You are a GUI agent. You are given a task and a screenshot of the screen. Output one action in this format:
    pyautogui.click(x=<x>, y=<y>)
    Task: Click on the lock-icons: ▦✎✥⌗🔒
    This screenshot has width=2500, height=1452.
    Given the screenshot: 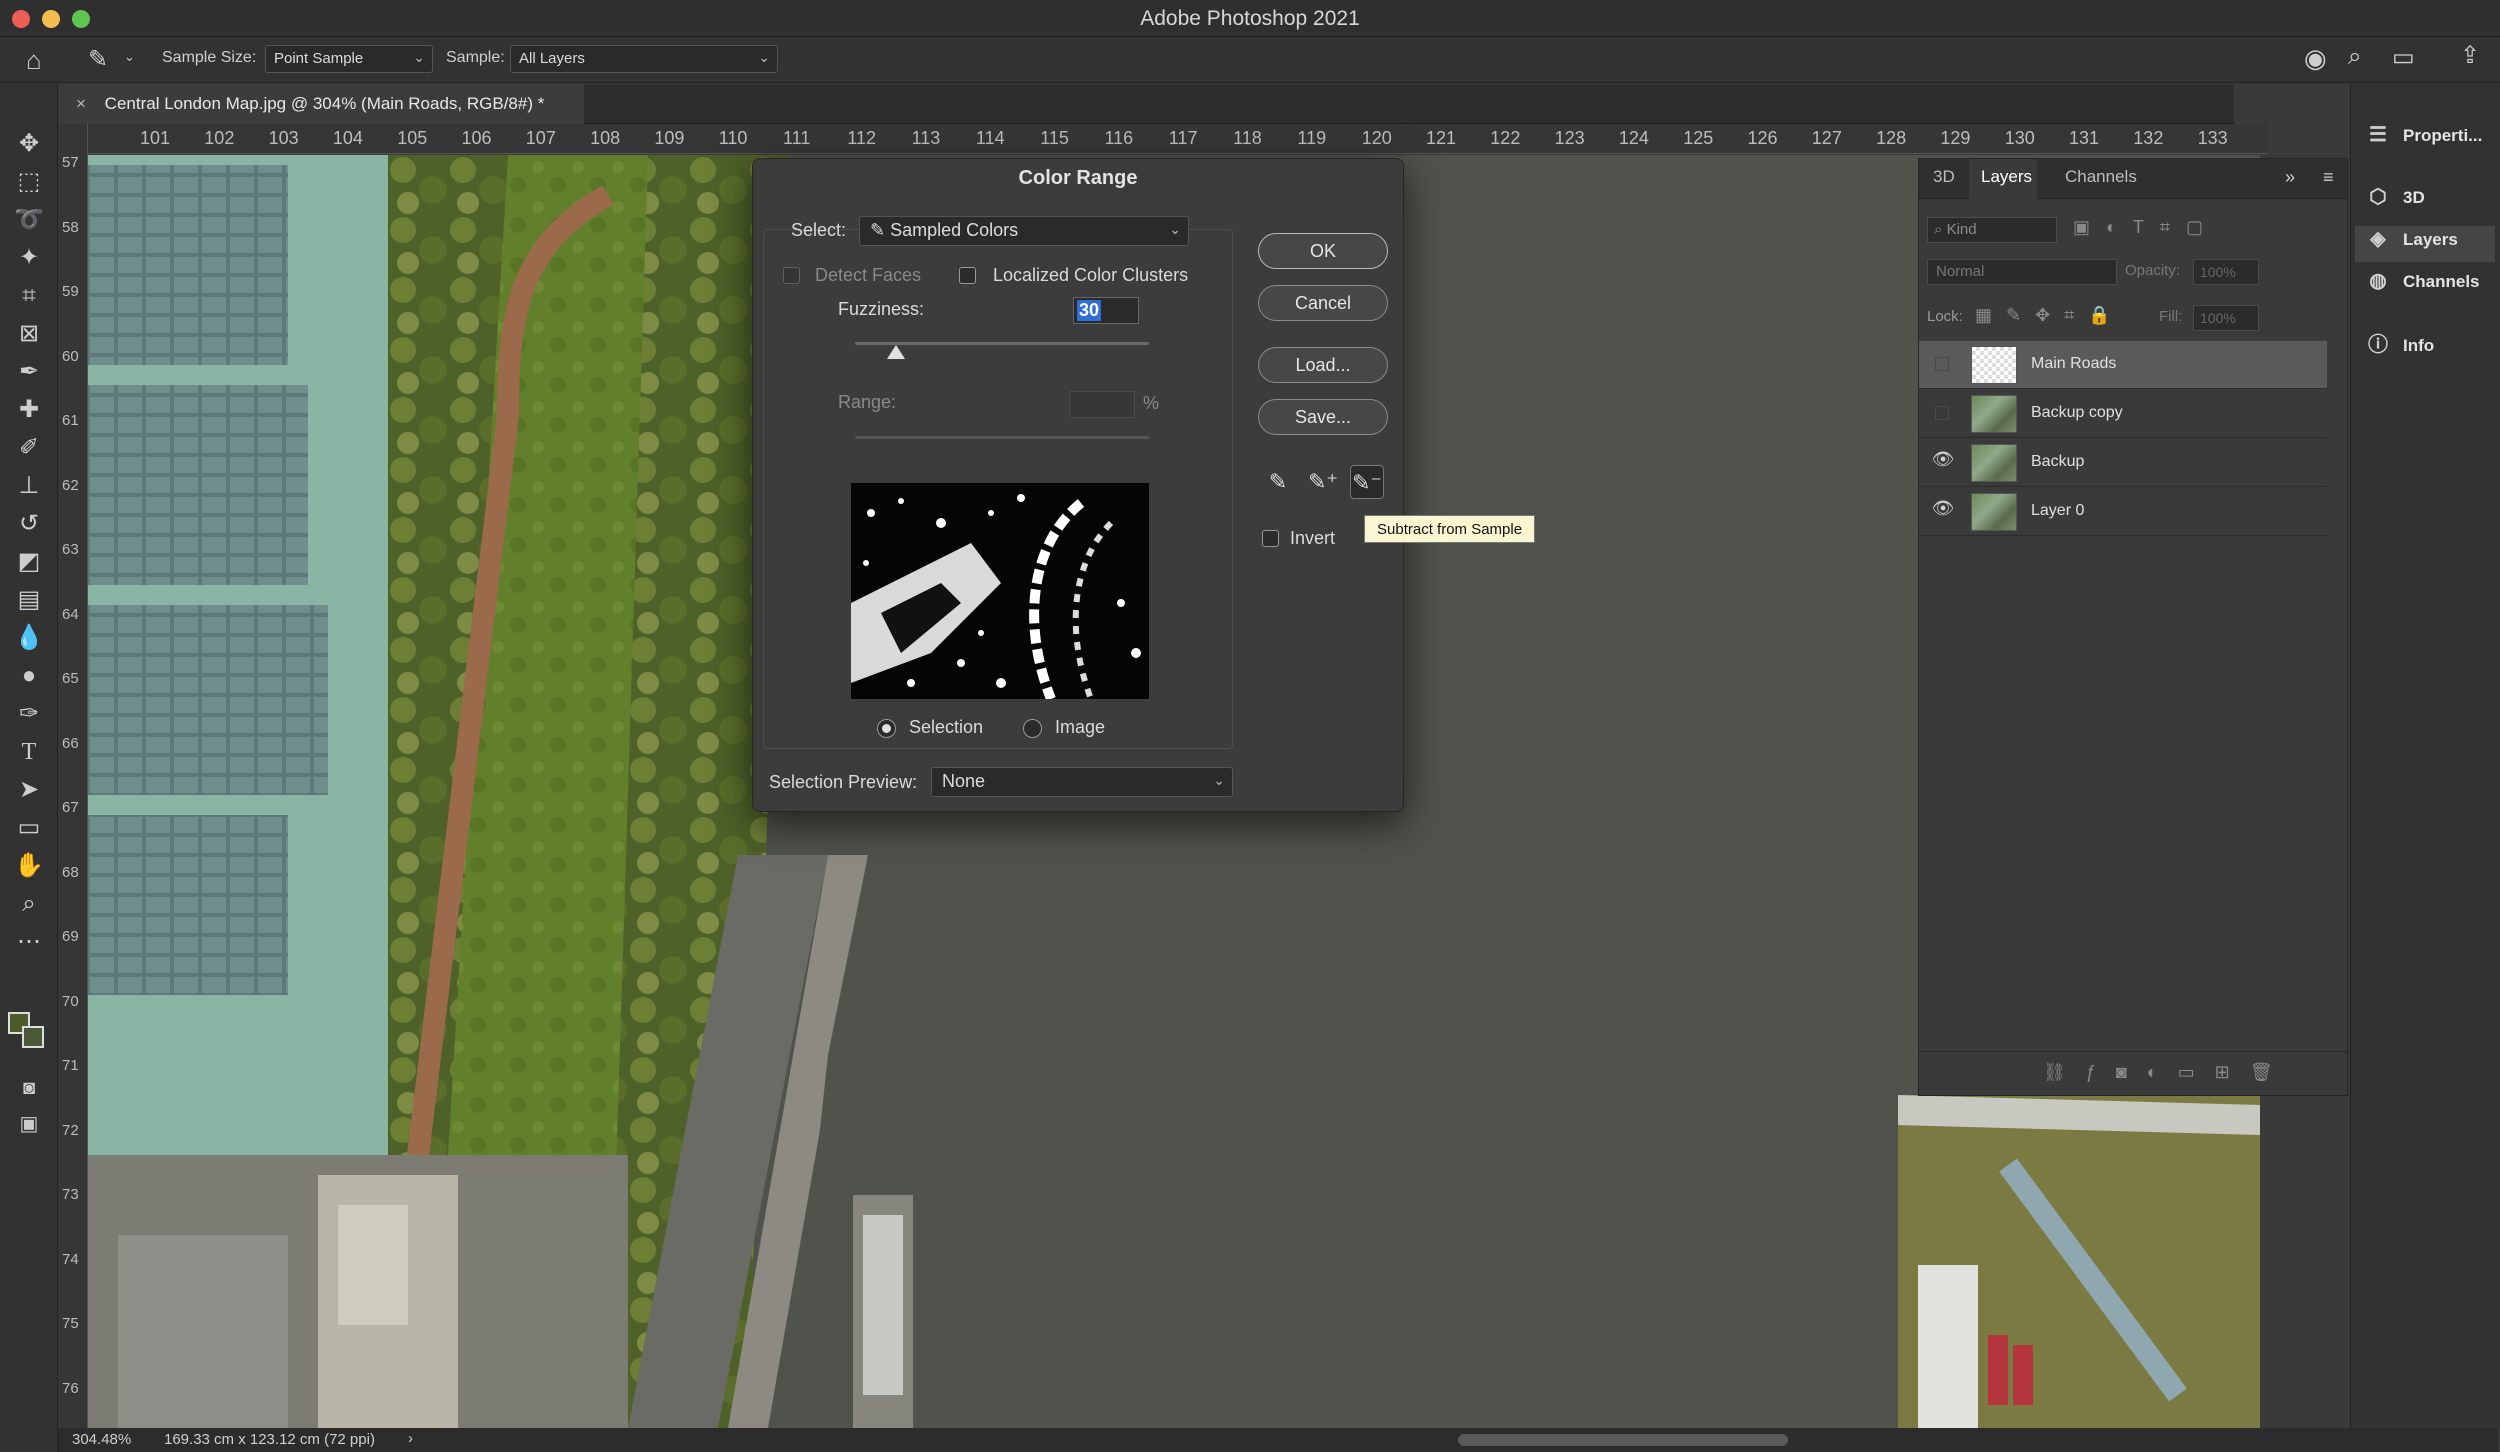 What is the action you would take?
    pyautogui.click(x=2050, y=315)
    